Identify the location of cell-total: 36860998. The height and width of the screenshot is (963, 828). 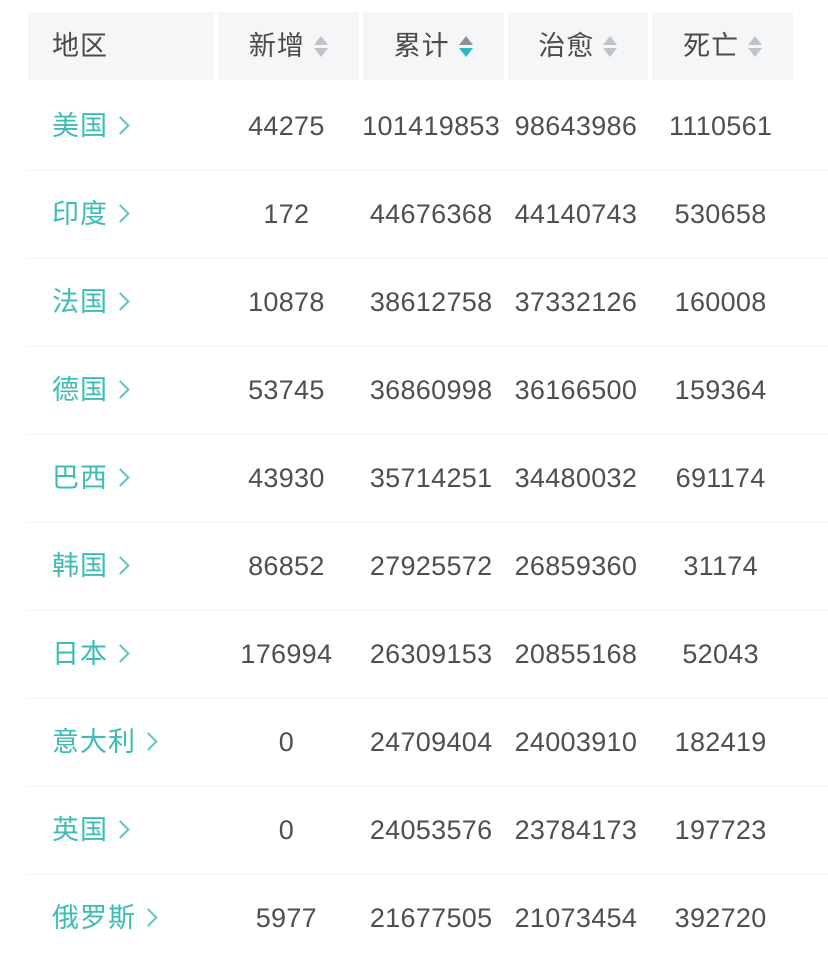
(431, 389).